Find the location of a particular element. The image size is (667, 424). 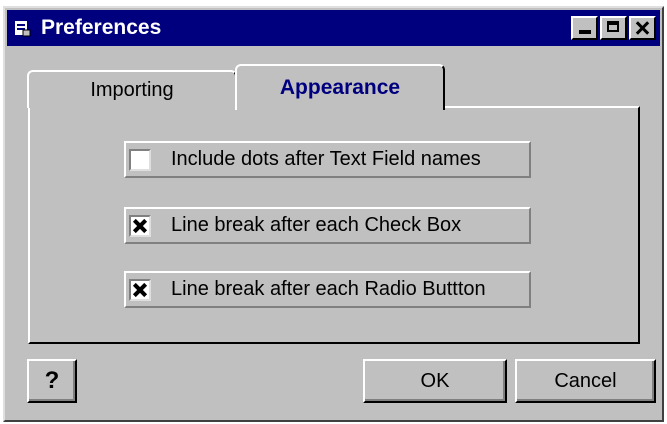

tab-appearance: Appearance is located at coordinates (340, 87).